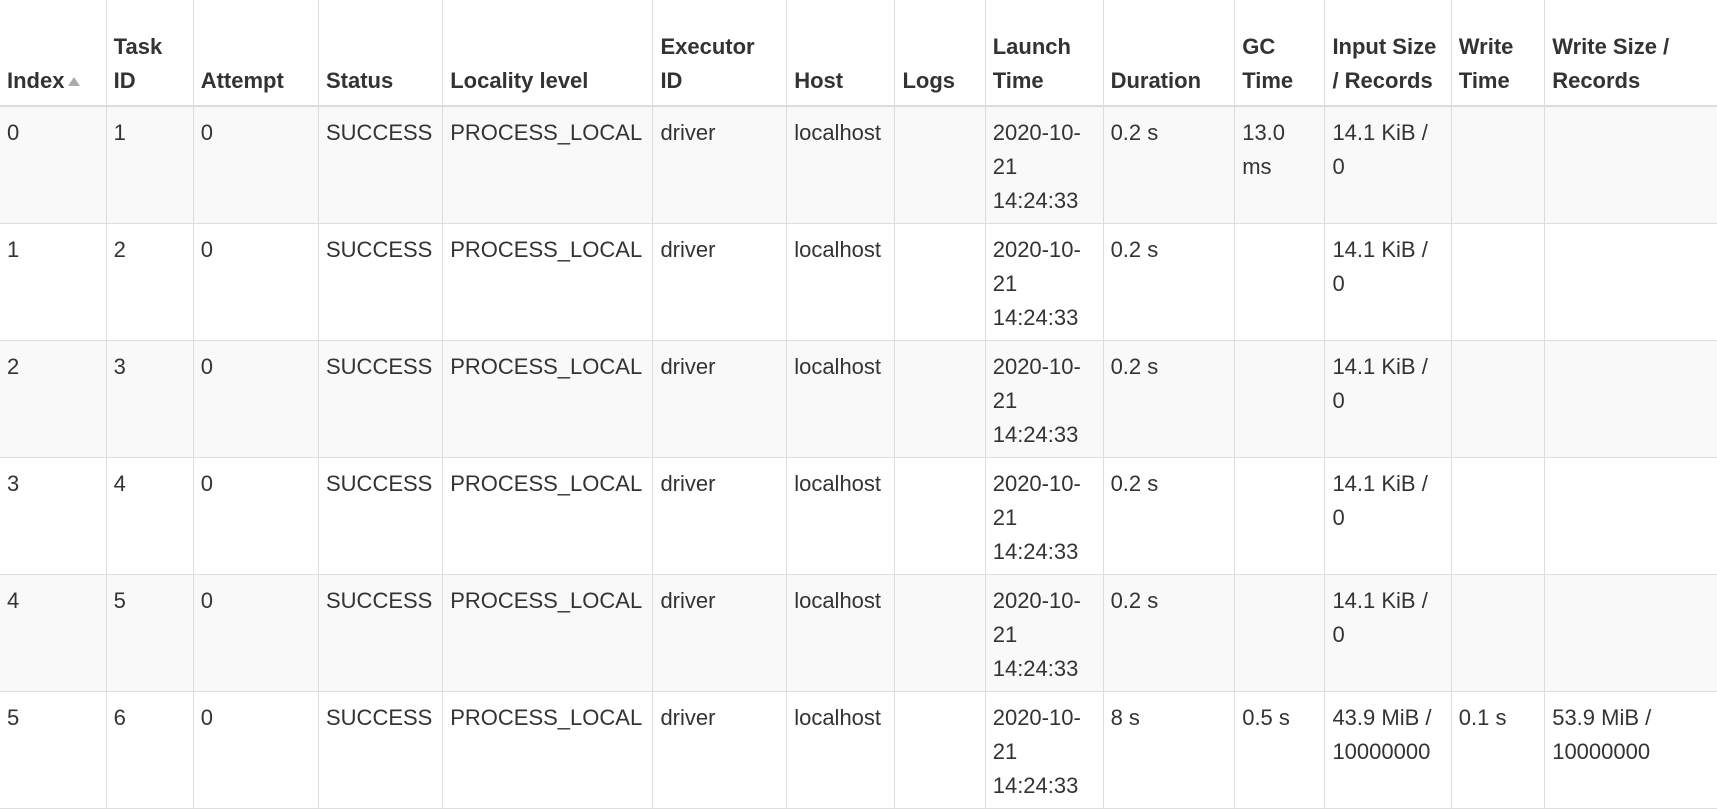 Image resolution: width=1717 pixels, height=809 pixels. What do you see at coordinates (53, 515) in the screenshot?
I see `cell-index: 3` at bounding box center [53, 515].